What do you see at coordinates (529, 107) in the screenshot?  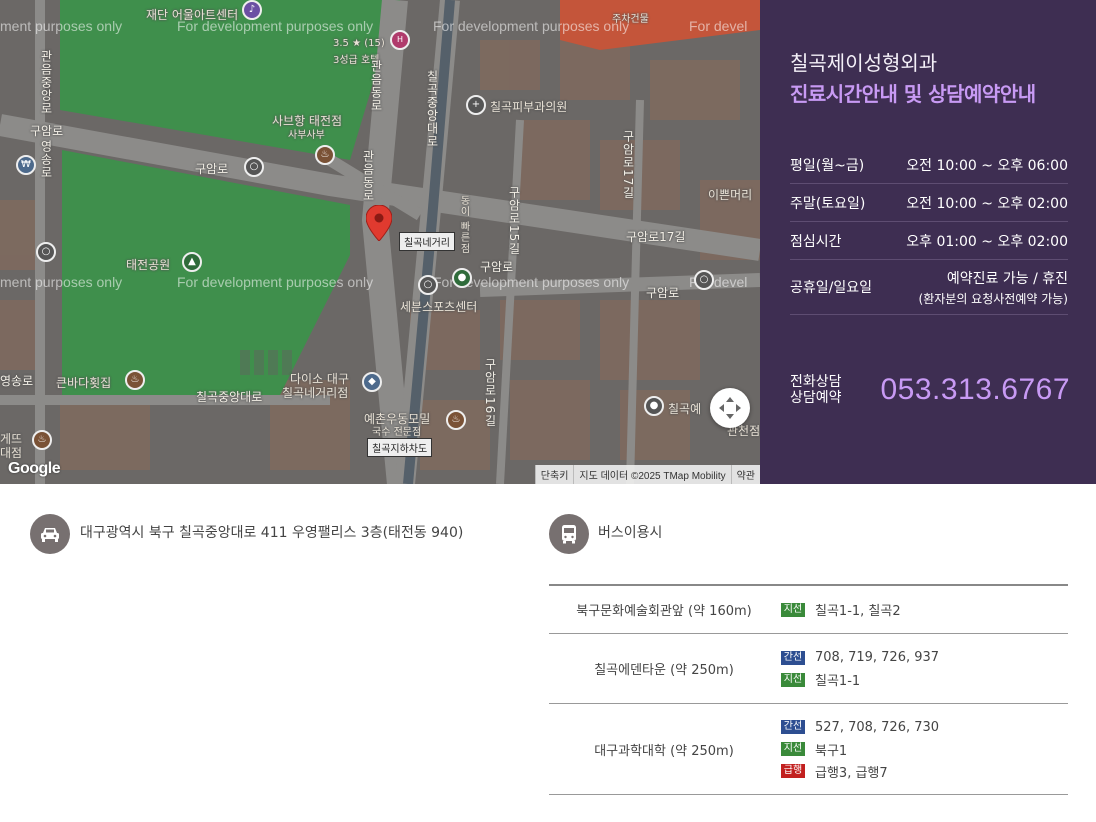 I see `map-label: 칠곡피부과의원` at bounding box center [529, 107].